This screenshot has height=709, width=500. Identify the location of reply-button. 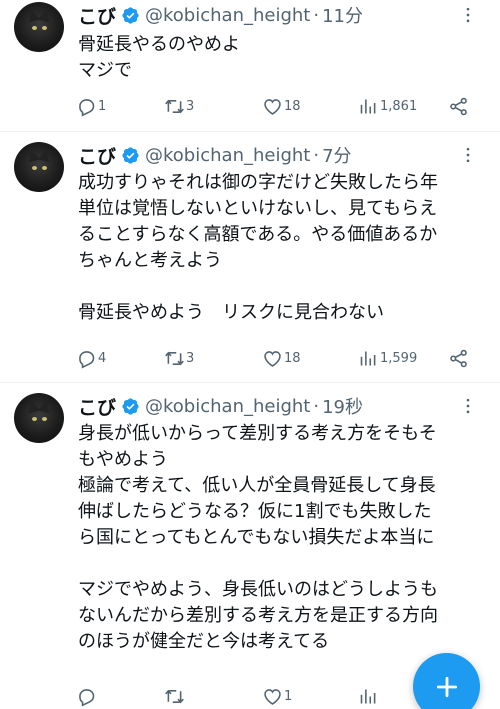
(87, 696).